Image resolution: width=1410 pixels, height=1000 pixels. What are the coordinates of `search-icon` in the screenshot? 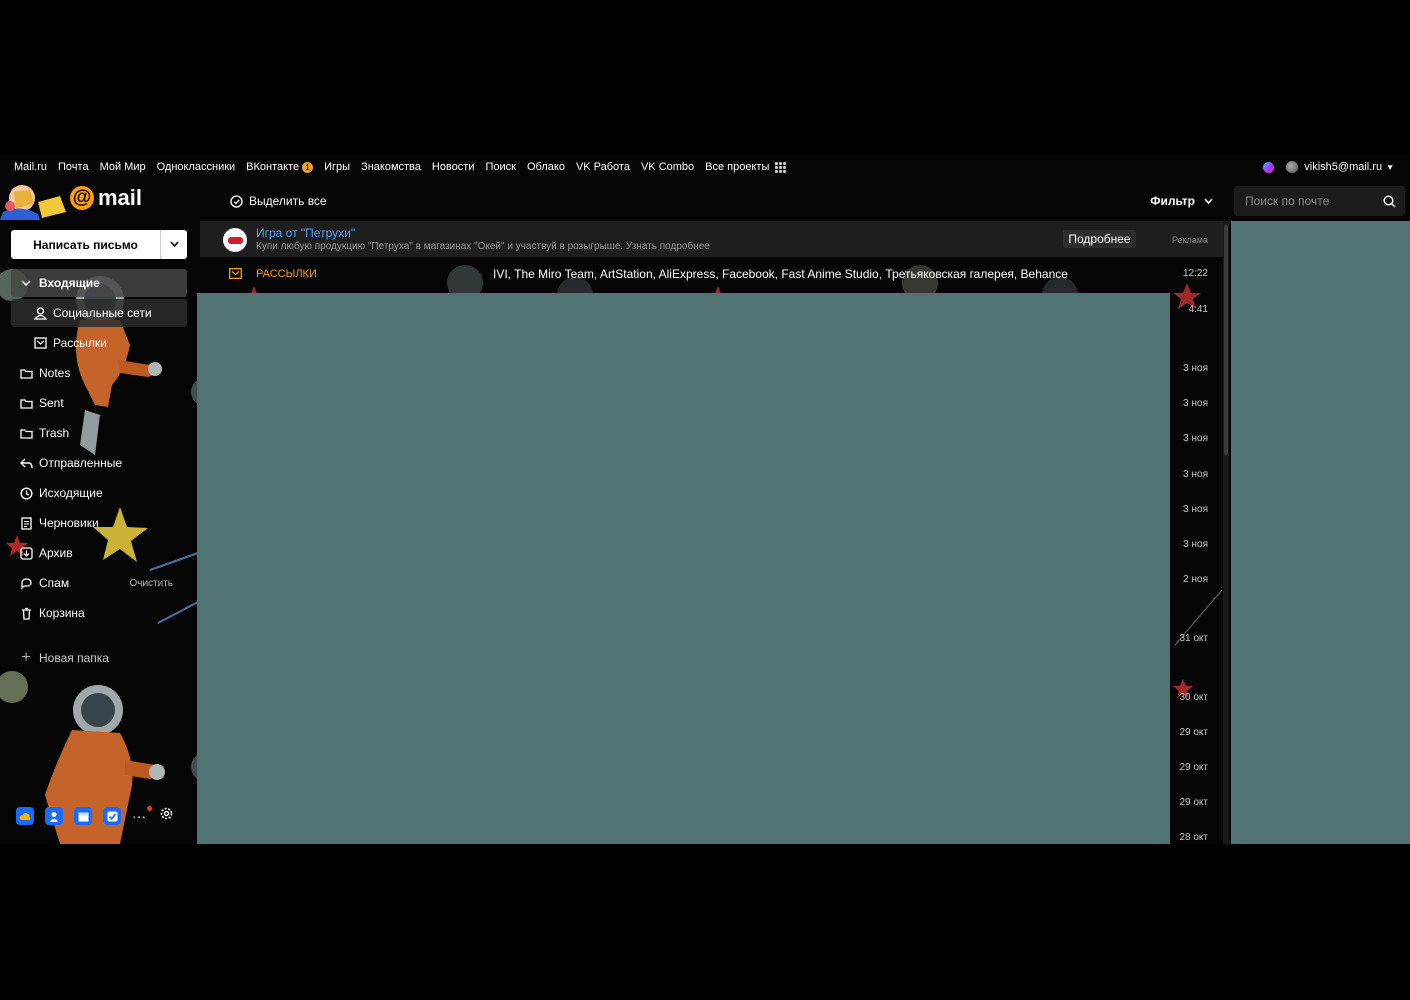 It's located at (1389, 201).